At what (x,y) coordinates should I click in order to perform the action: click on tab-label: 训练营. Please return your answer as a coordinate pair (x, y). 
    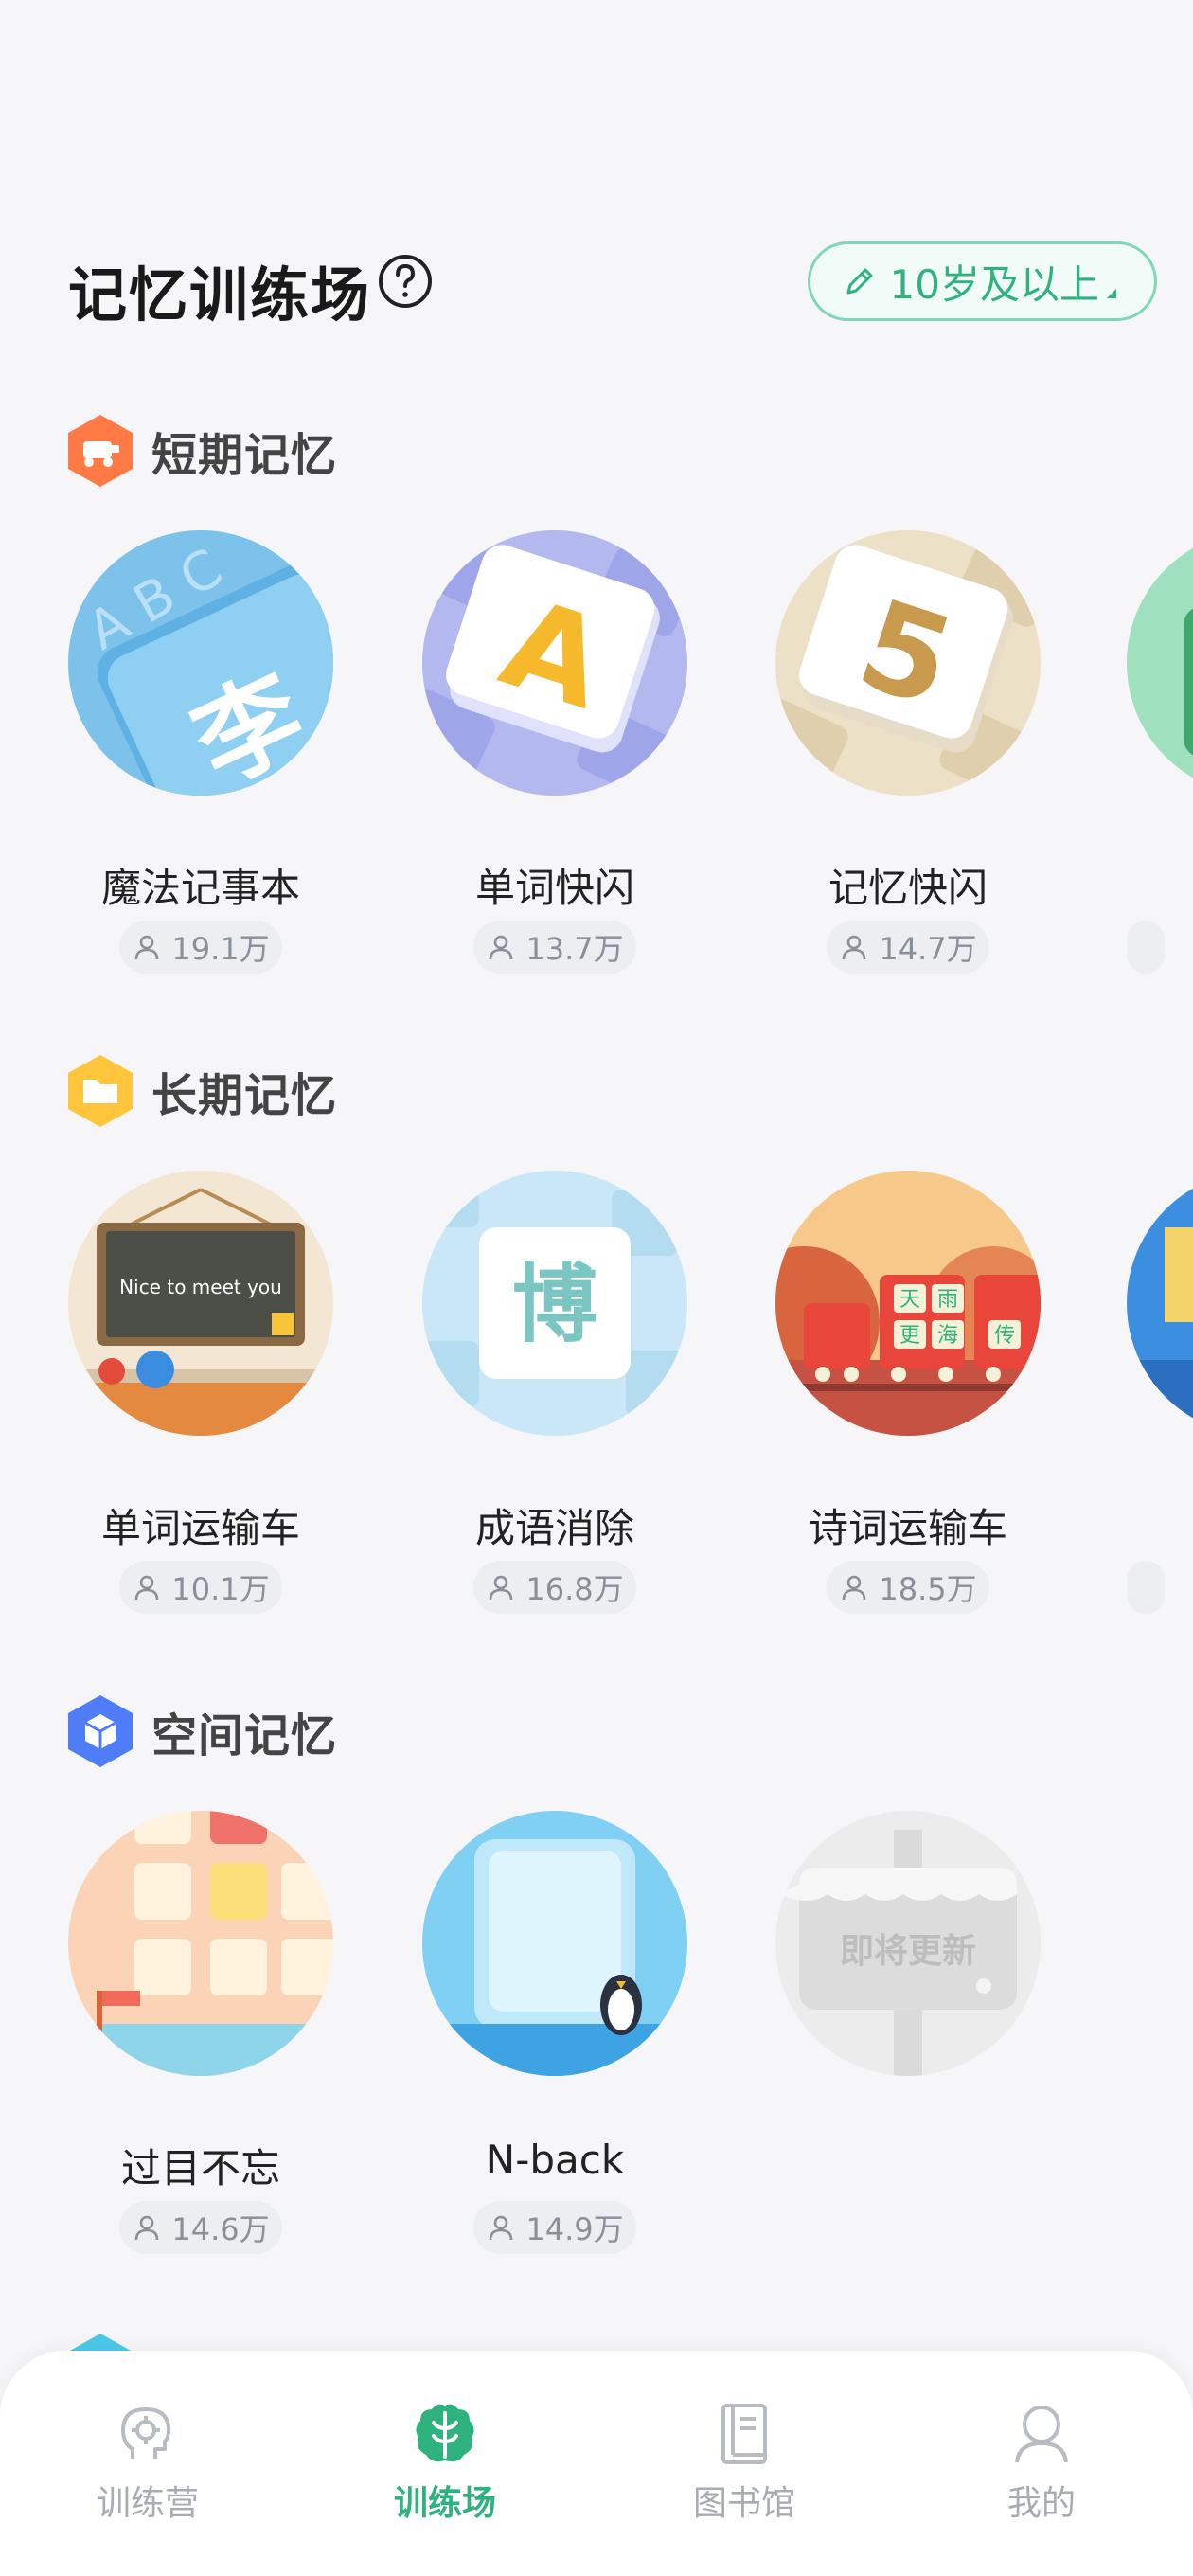
    Looking at the image, I should click on (147, 2503).